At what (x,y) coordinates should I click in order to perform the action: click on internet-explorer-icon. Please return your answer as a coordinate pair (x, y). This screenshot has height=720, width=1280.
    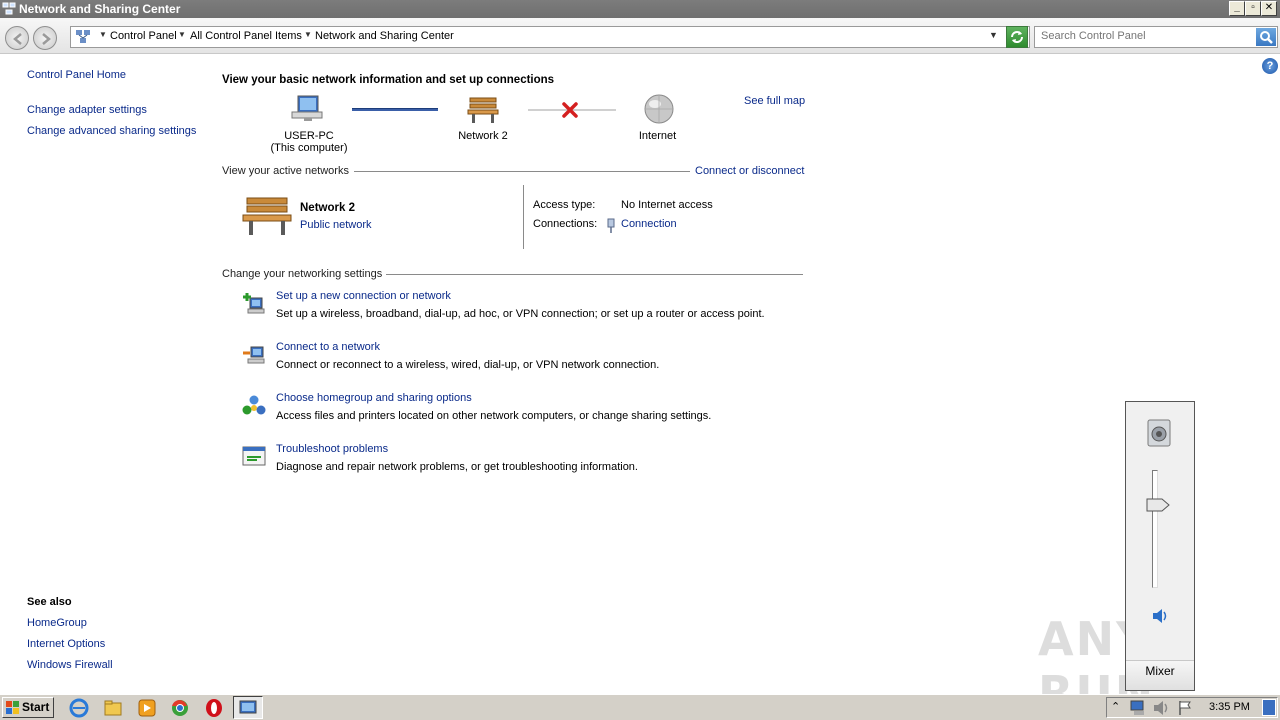
    Looking at the image, I should click on (79, 708).